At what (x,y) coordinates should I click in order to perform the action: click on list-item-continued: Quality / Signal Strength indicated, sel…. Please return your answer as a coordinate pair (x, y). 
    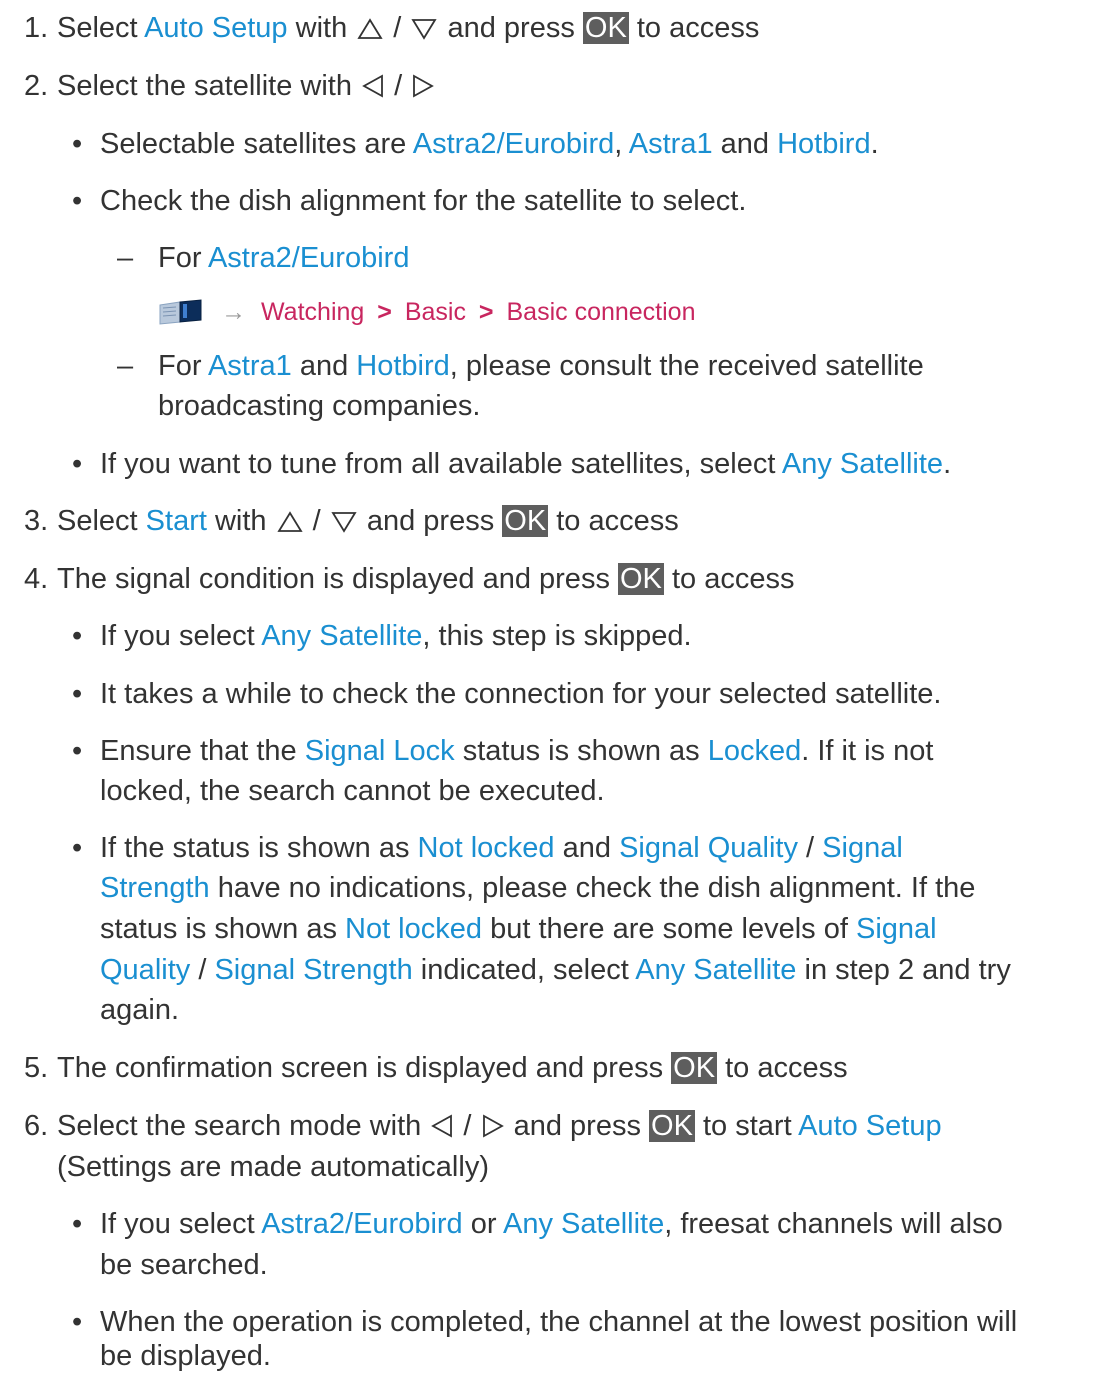
    Looking at the image, I should click on (555, 970).